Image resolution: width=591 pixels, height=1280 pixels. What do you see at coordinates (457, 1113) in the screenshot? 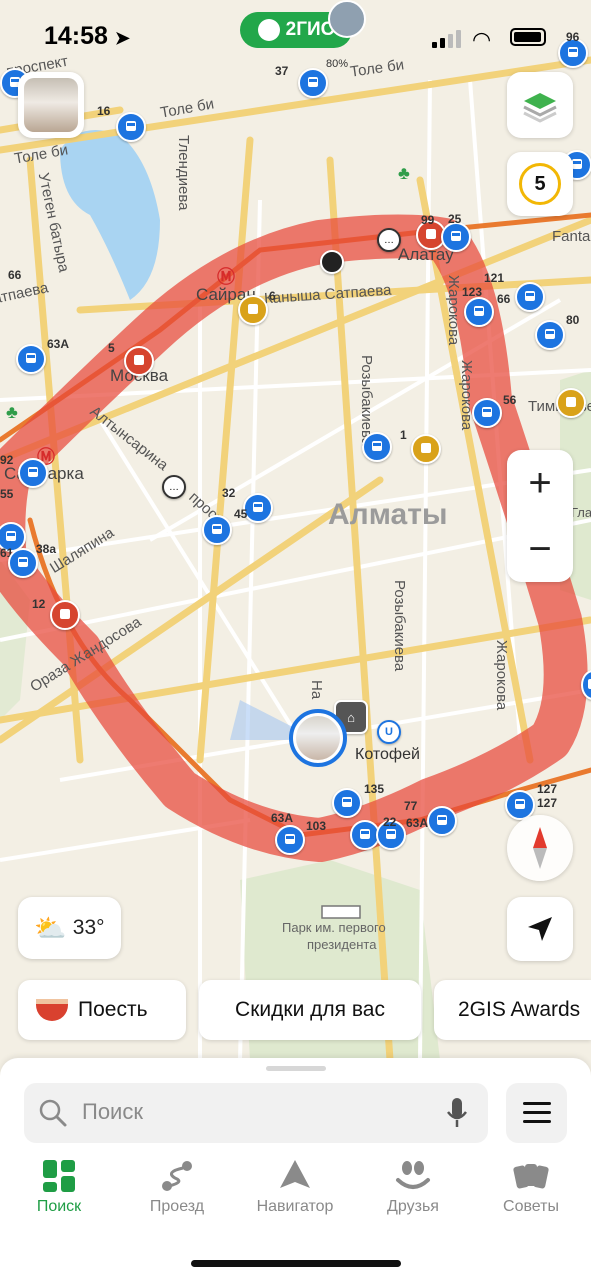
I see `microphone-icon` at bounding box center [457, 1113].